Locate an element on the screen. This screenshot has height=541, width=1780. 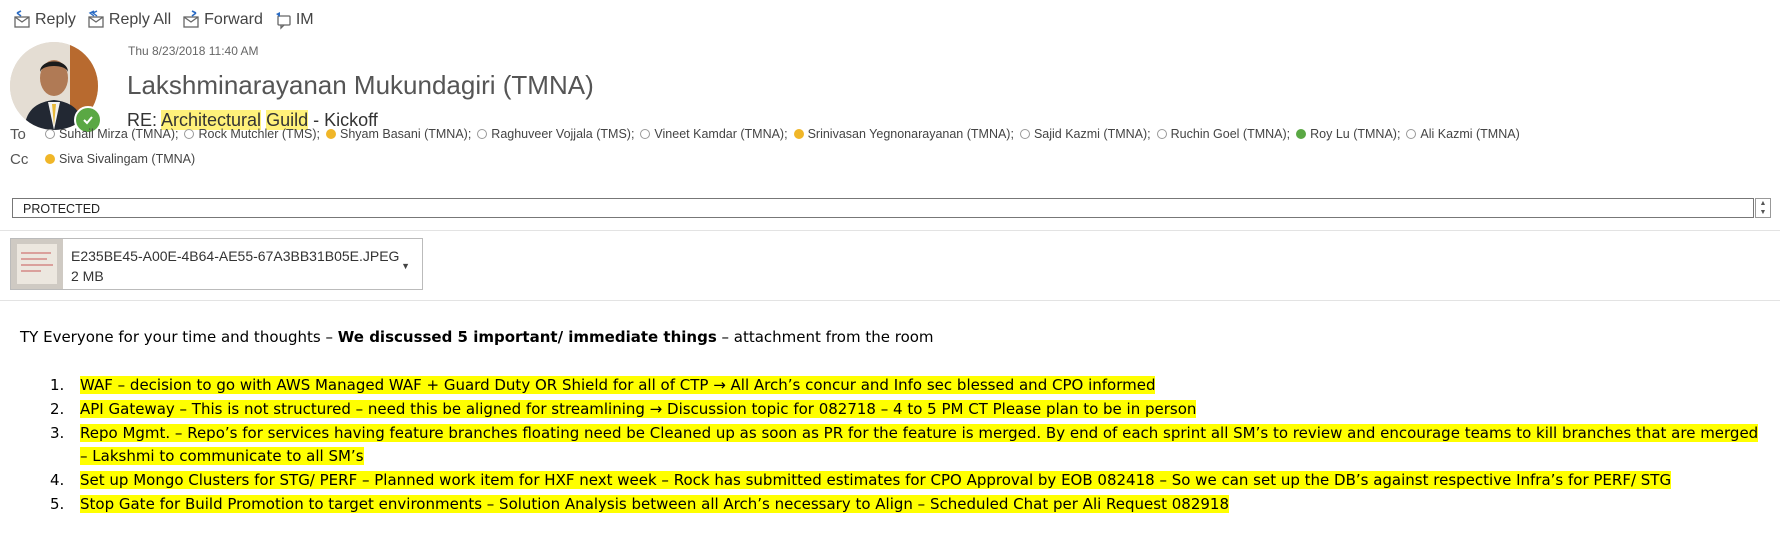
forward-label: Forward is located at coordinates (233, 19).